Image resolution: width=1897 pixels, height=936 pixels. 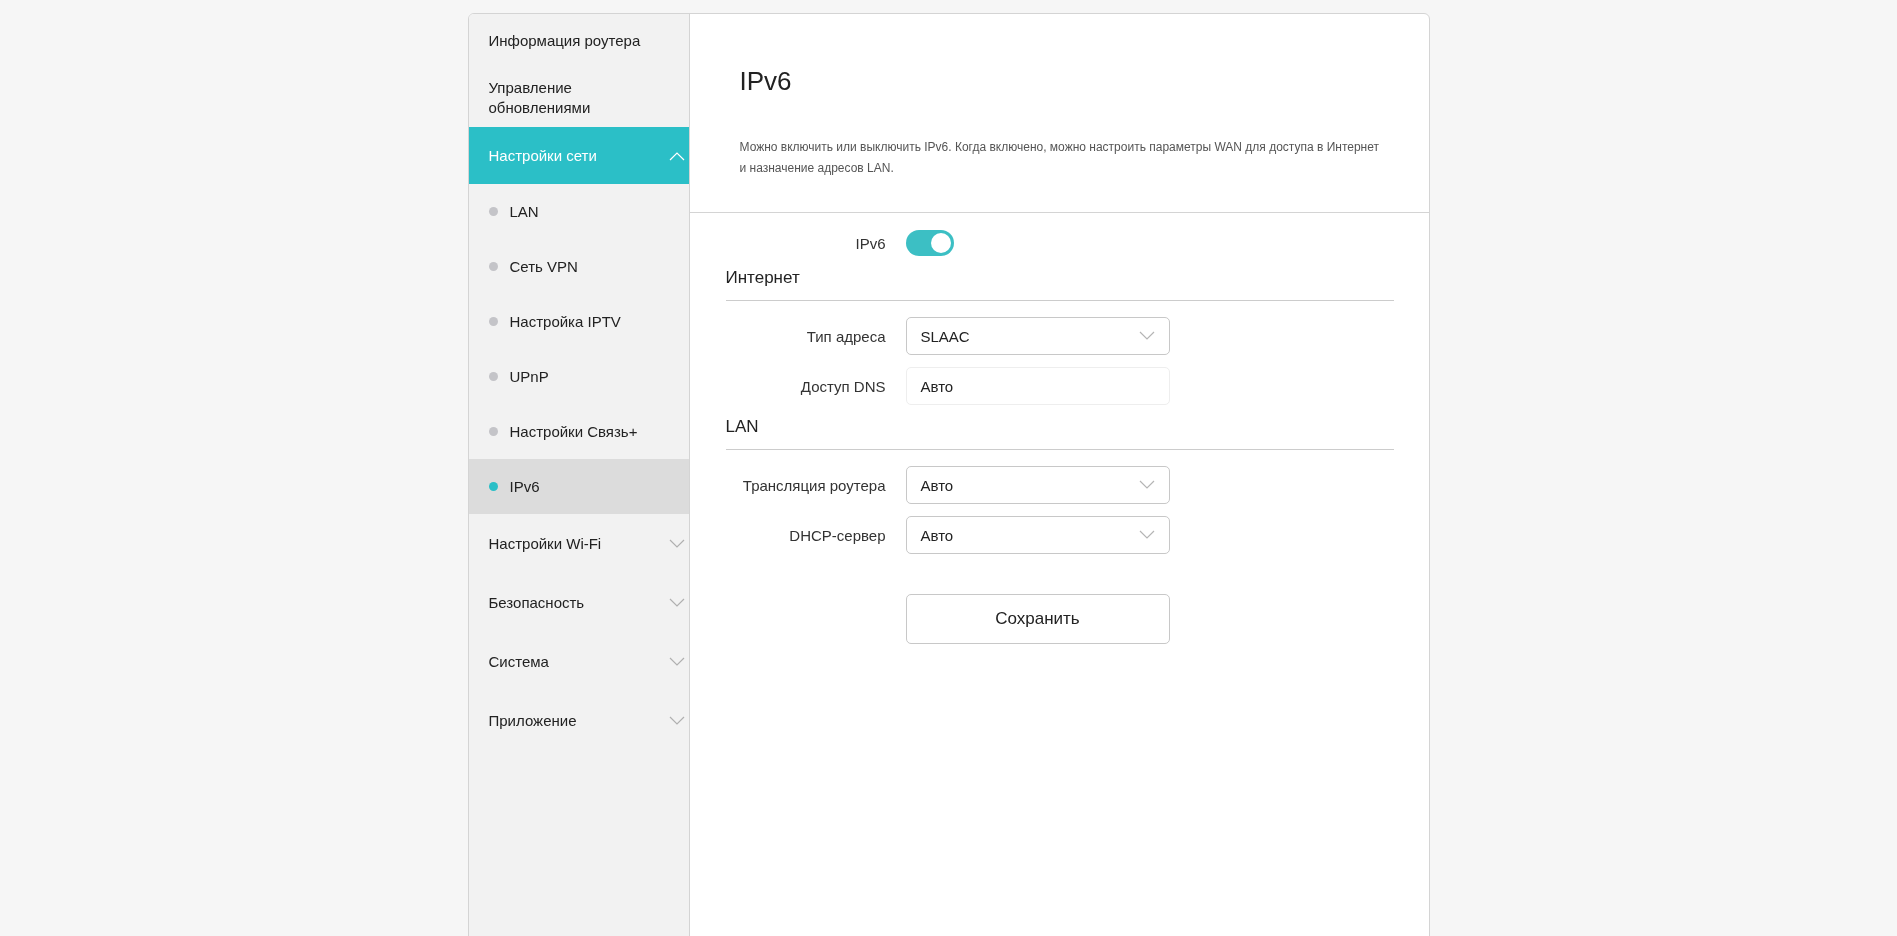 What do you see at coordinates (843, 386) in the screenshot?
I see `field-label: Доступ DNS` at bounding box center [843, 386].